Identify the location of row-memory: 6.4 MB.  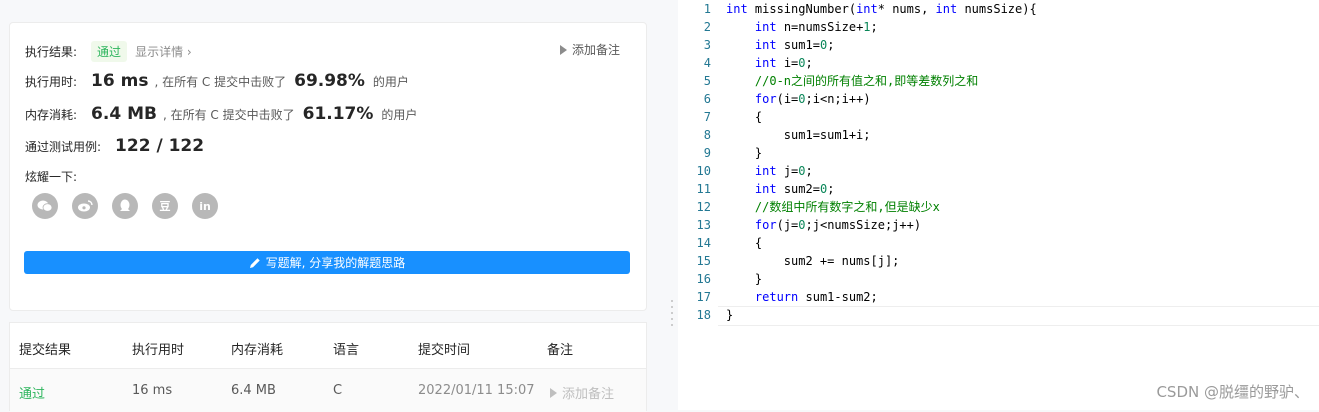
(253, 390).